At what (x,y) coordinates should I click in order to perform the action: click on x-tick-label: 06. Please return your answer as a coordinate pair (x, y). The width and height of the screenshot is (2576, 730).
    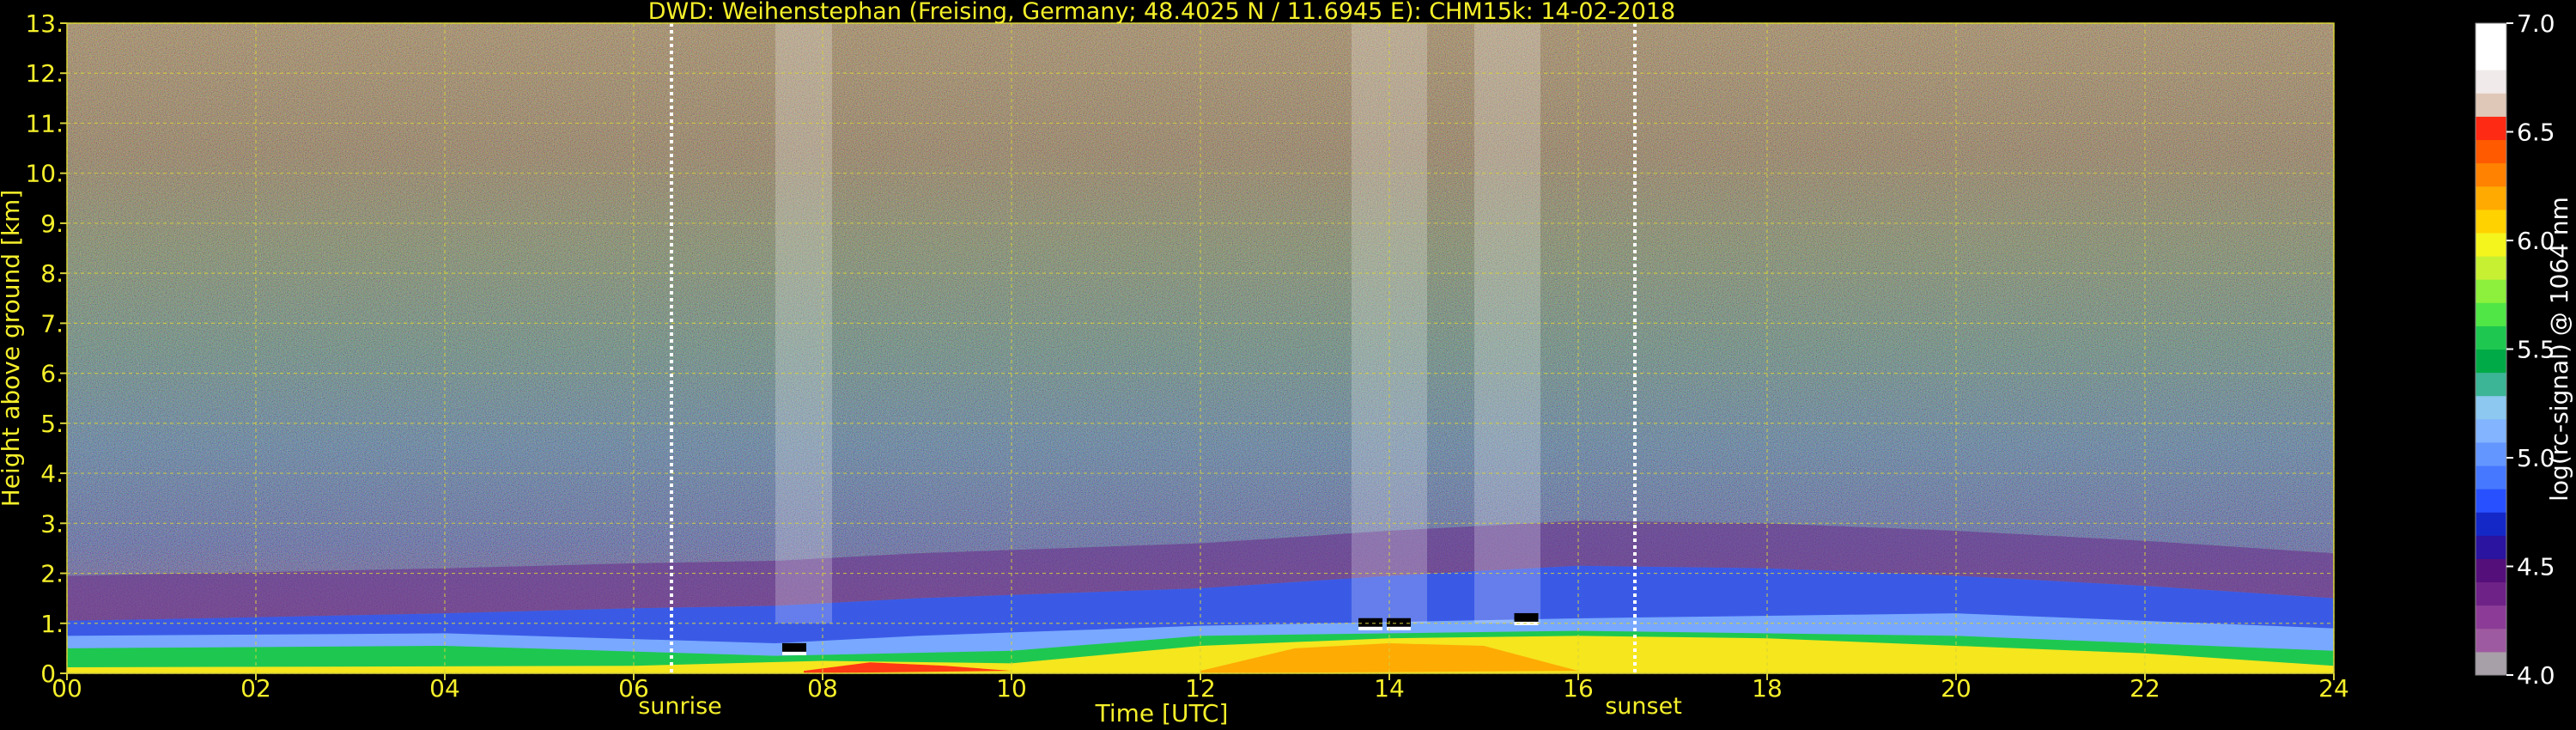
    Looking at the image, I should click on (633, 688).